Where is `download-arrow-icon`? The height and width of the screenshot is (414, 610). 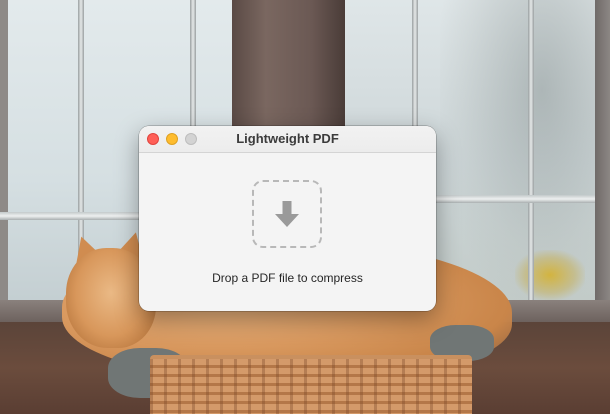 download-arrow-icon is located at coordinates (287, 214).